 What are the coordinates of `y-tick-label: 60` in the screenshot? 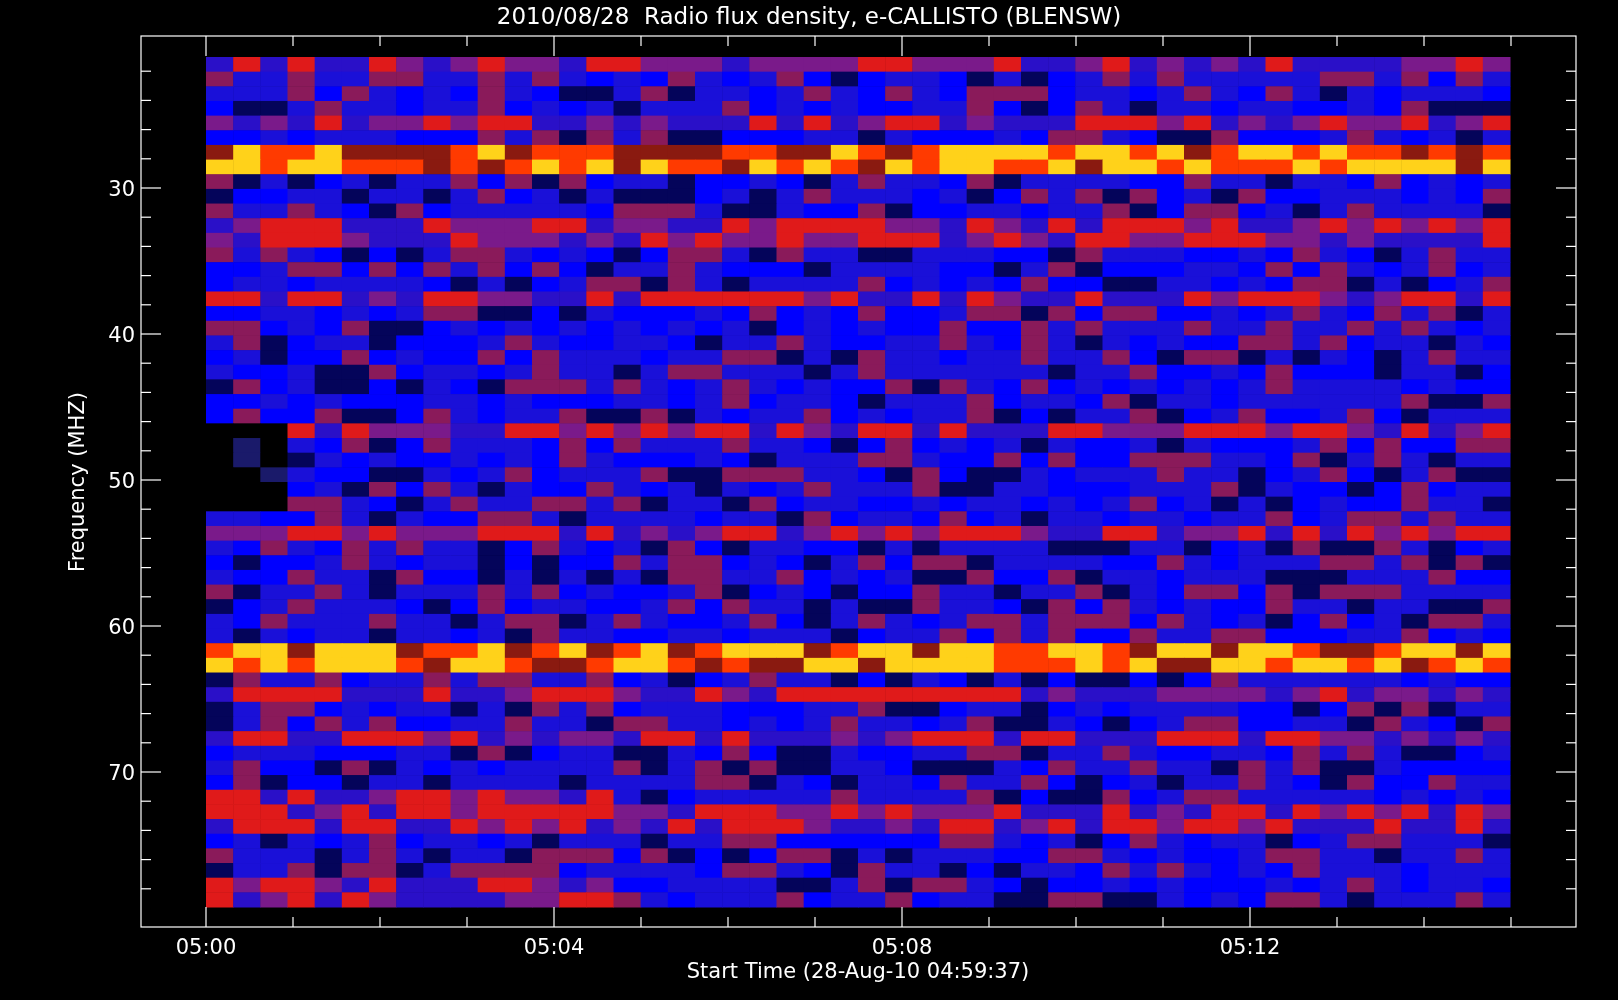 It's located at (121, 627).